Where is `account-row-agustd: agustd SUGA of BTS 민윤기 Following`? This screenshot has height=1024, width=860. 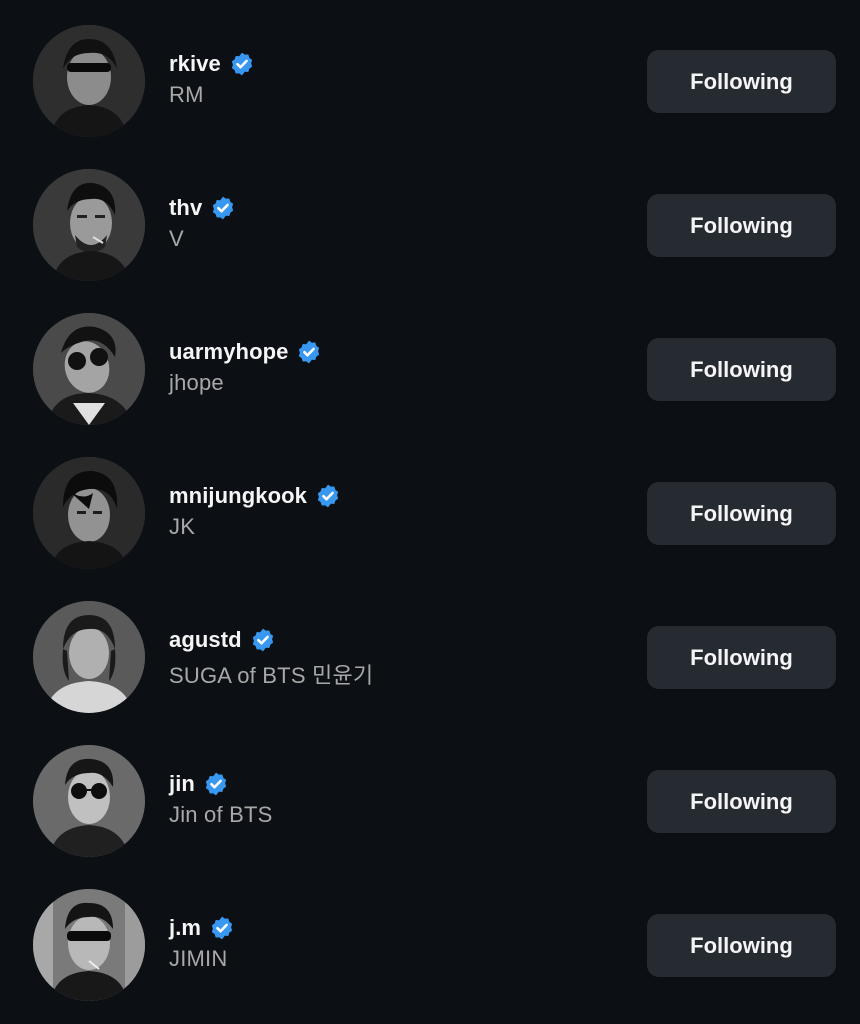
account-row-agustd: agustd SUGA of BTS 민윤기 Following is located at coordinates (430, 648).